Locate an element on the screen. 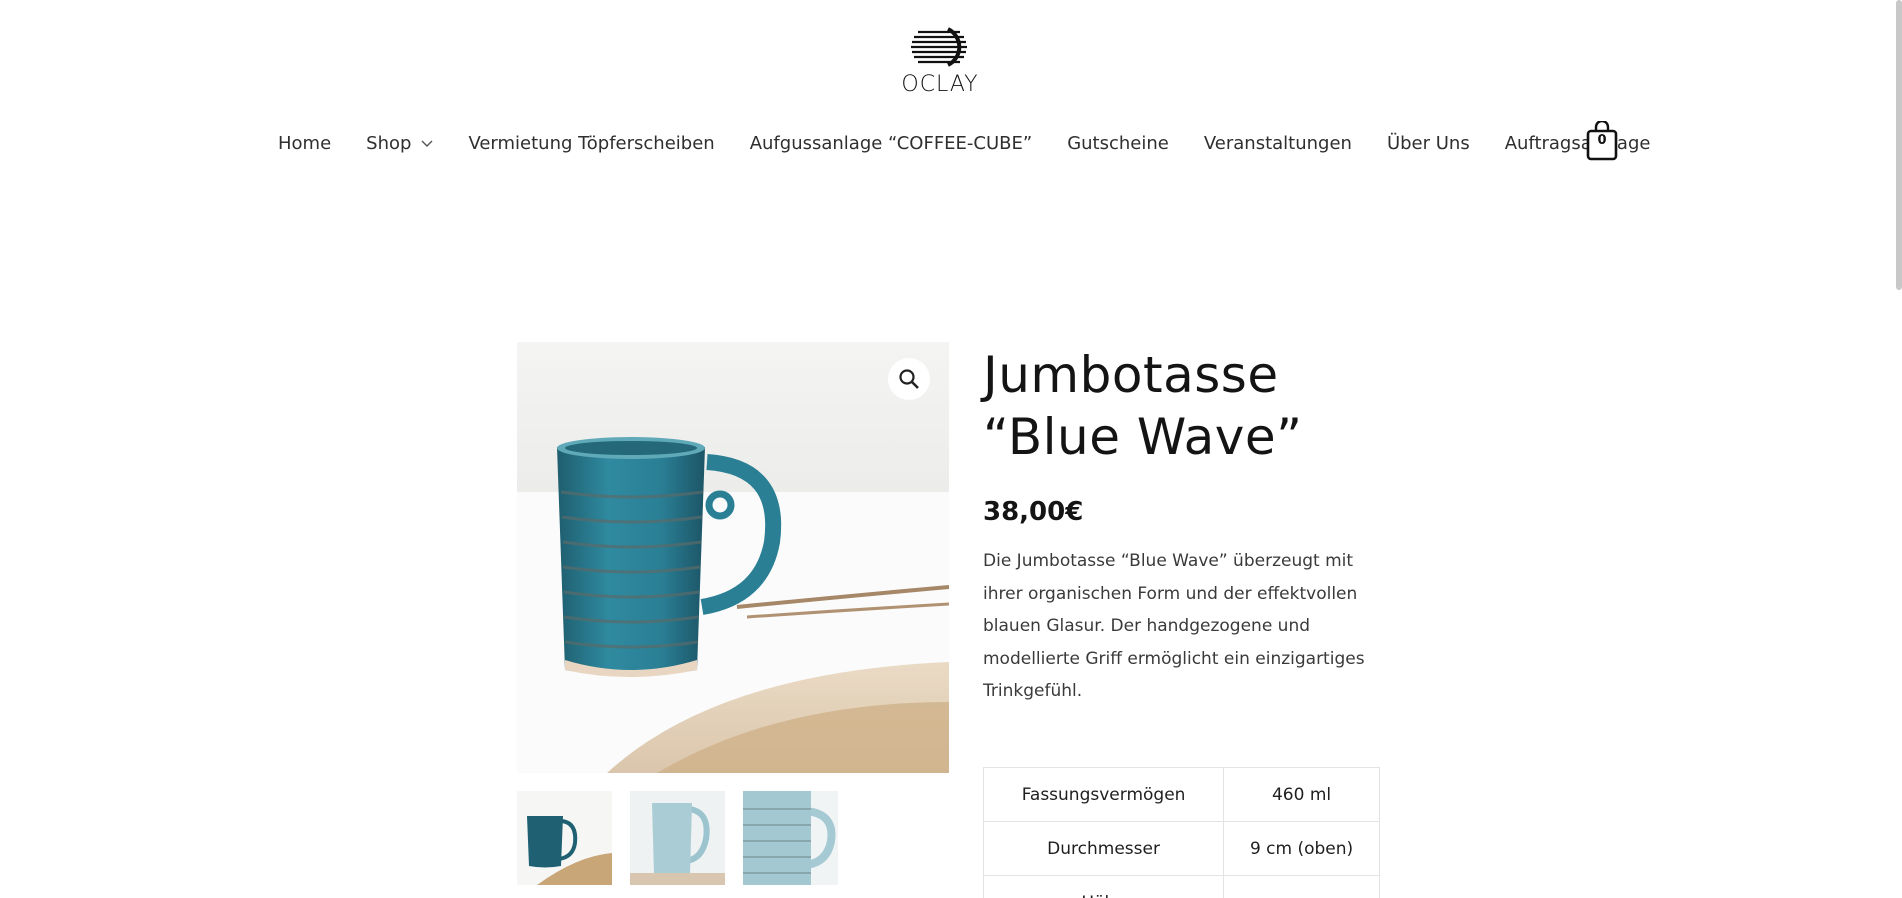 Image resolution: width=1902 pixels, height=898 pixels. nav-item-label: Über Uns is located at coordinates (1428, 143).